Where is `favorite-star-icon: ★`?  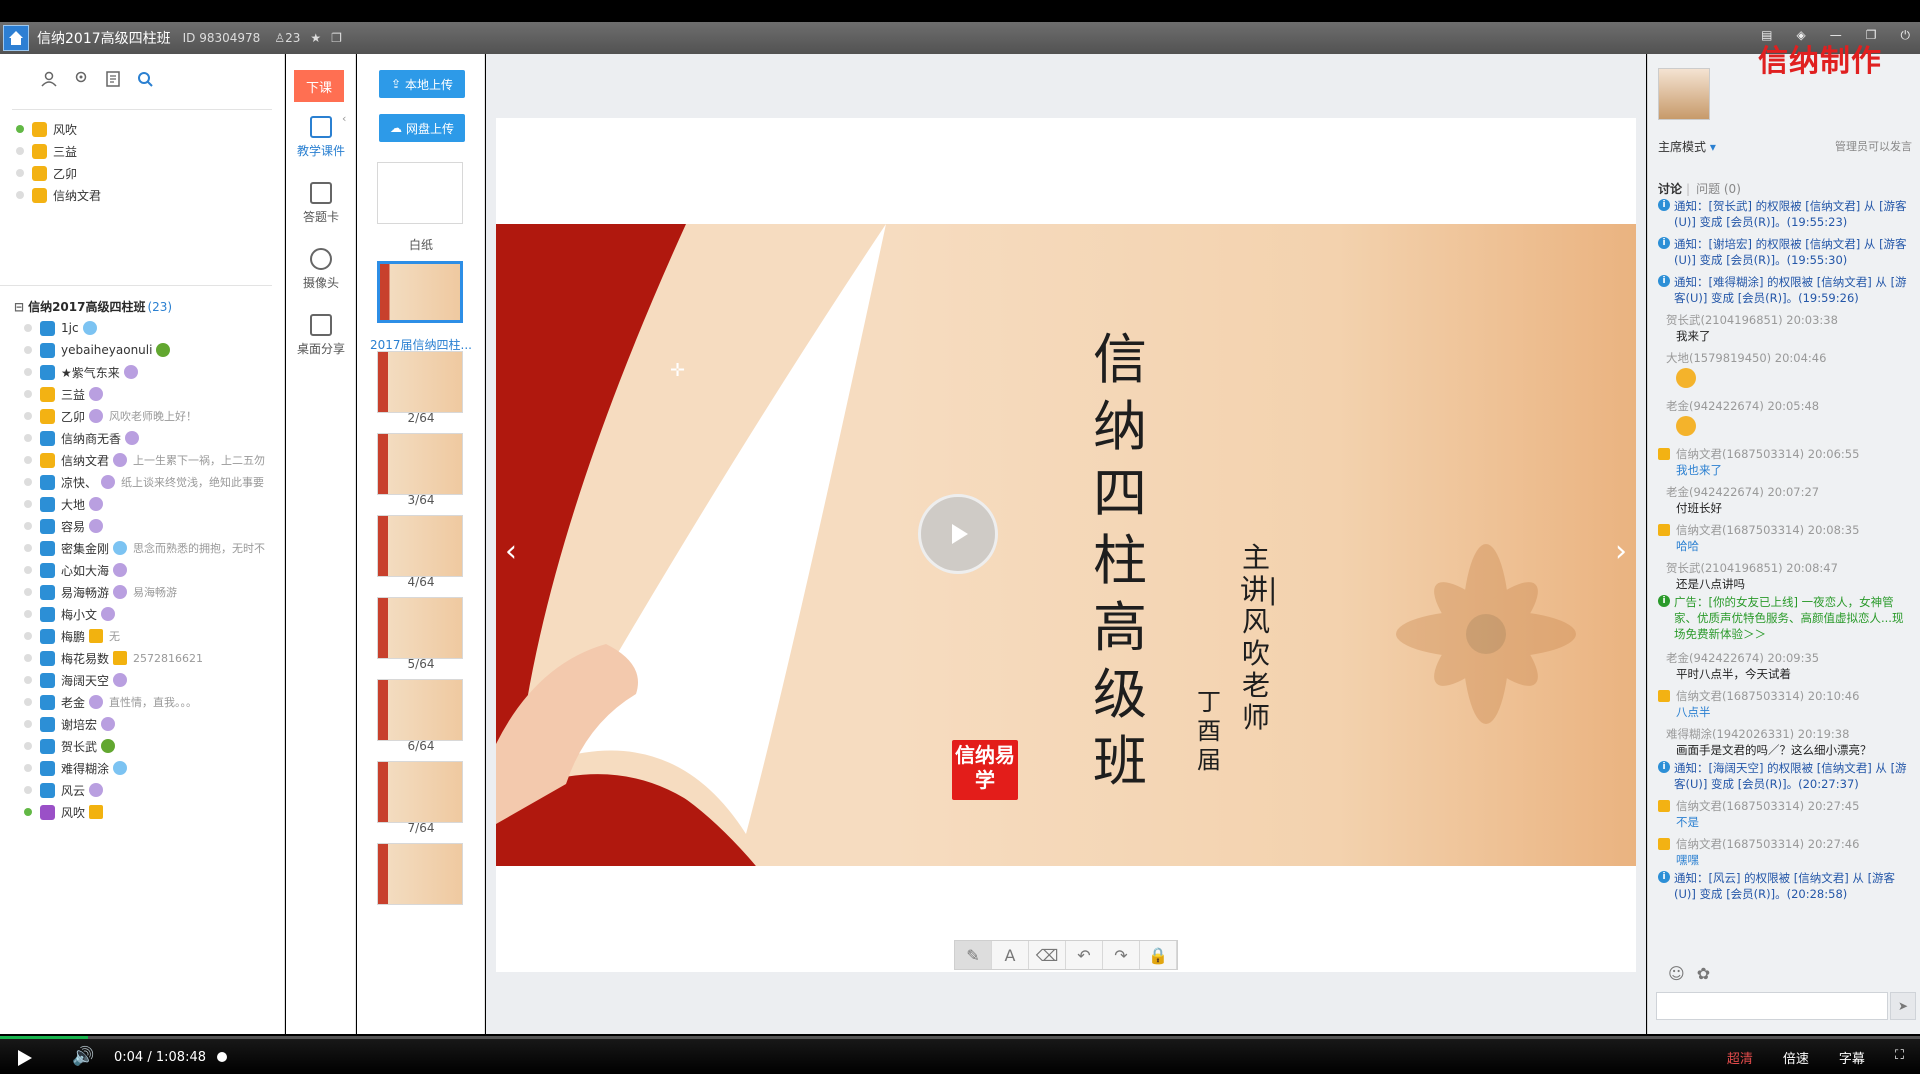
favorite-star-icon: ★ is located at coordinates (315, 38).